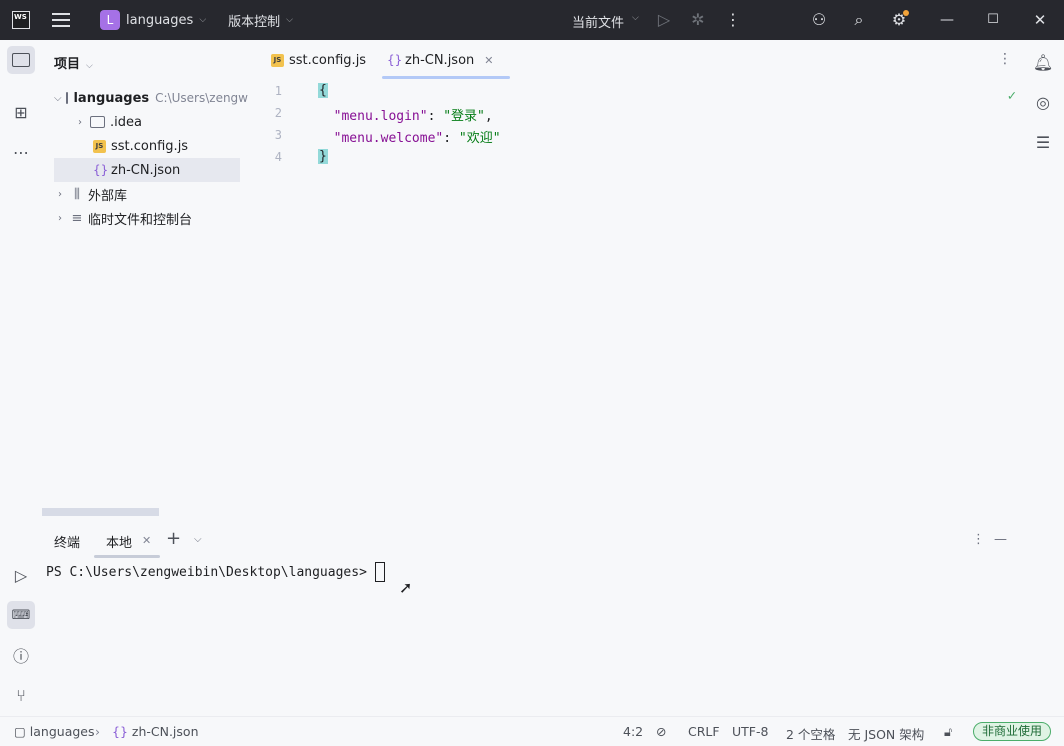 This screenshot has height=746, width=1064. What do you see at coordinates (278, 113) in the screenshot?
I see `line-number: 2` at bounding box center [278, 113].